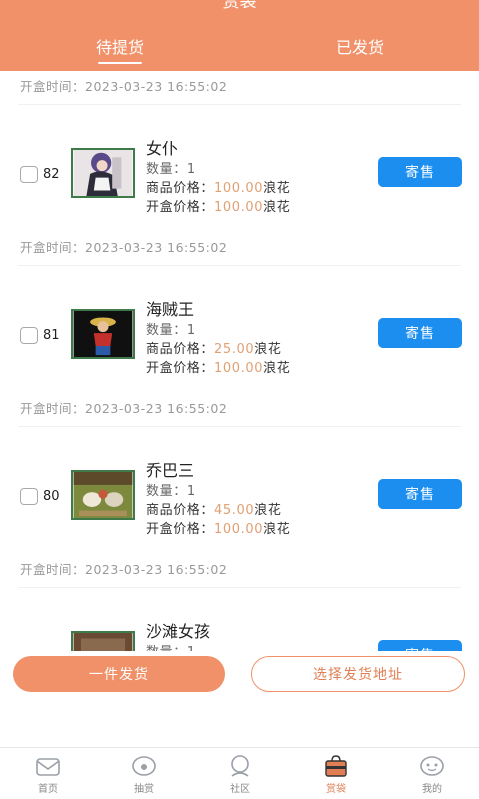 The image size is (479, 799). I want to click on tabbar-item-bag: 赏袋, so click(336, 774).